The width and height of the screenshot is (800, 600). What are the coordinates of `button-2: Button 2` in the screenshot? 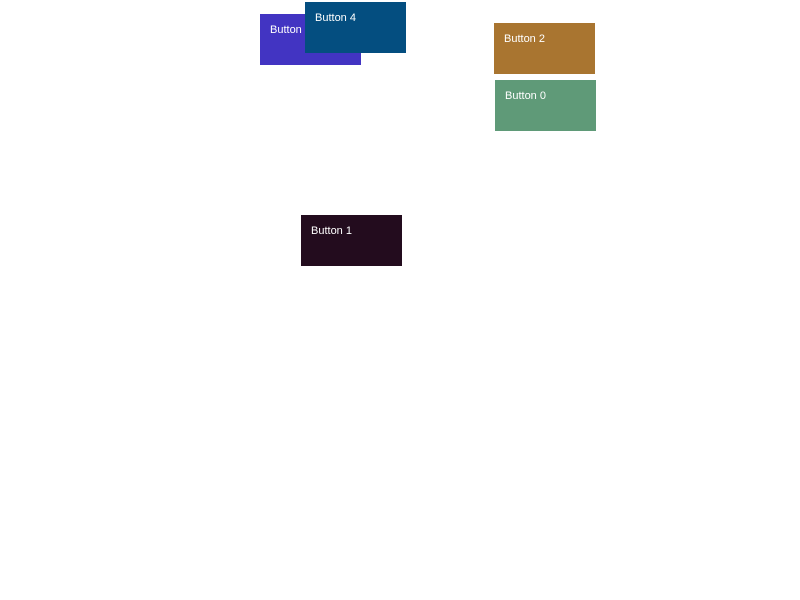 It's located at (544, 48).